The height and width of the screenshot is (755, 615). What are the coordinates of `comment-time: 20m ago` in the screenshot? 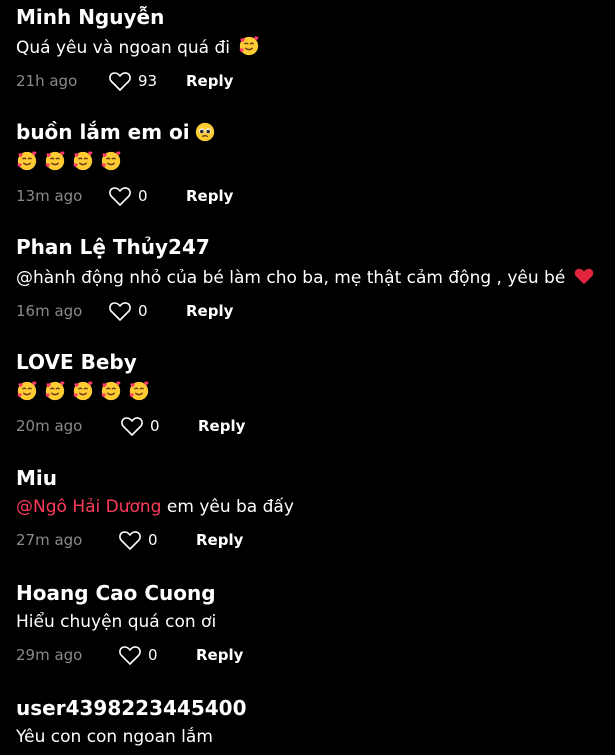 It's located at (49, 426).